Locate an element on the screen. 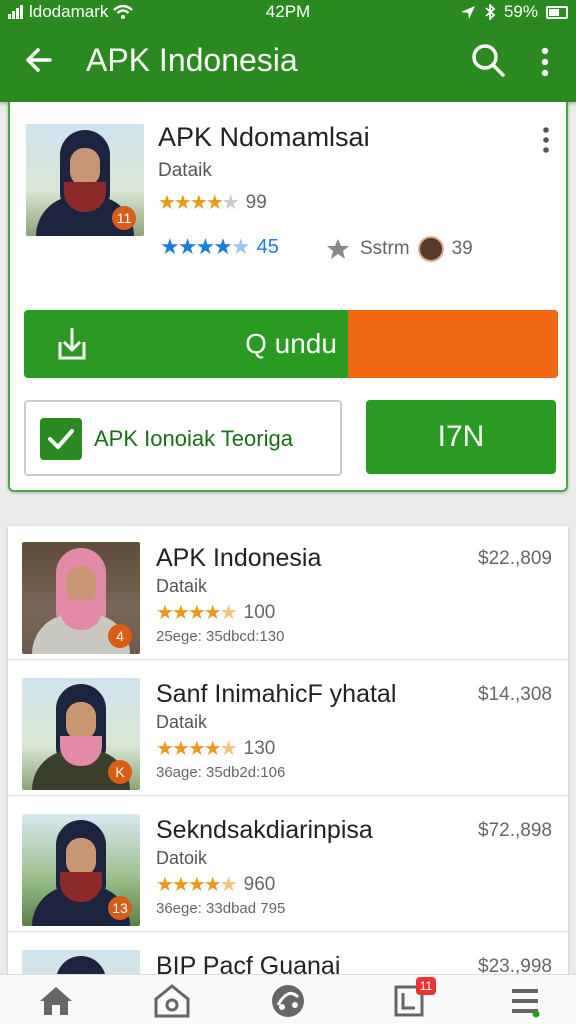  featured-rating: ★★★★★ 99 is located at coordinates (212, 202).